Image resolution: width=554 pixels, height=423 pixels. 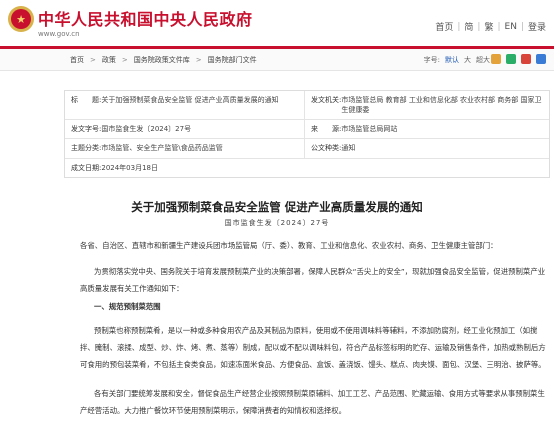 What do you see at coordinates (21, 19) in the screenshot?
I see `national-emblem-icon: ★` at bounding box center [21, 19].